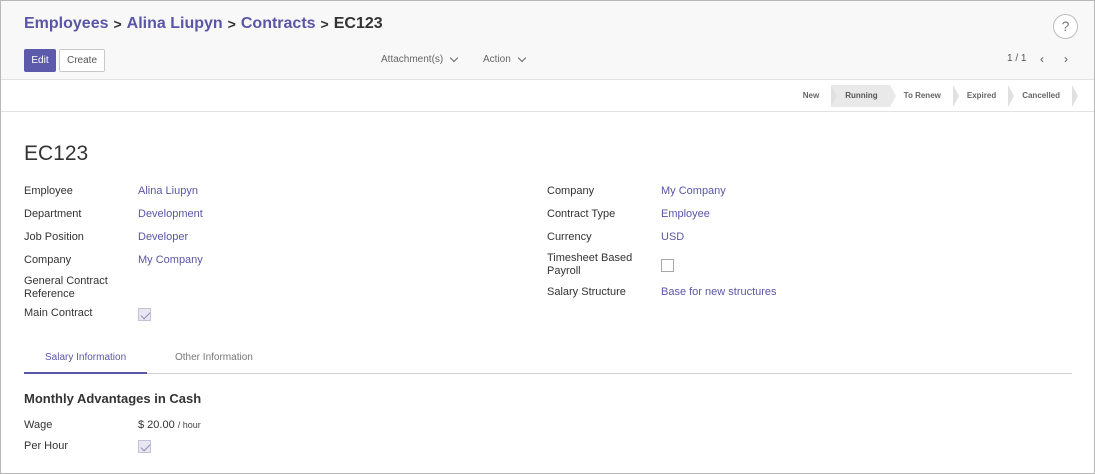  What do you see at coordinates (693, 191) in the screenshot?
I see `right-company-field: My Company` at bounding box center [693, 191].